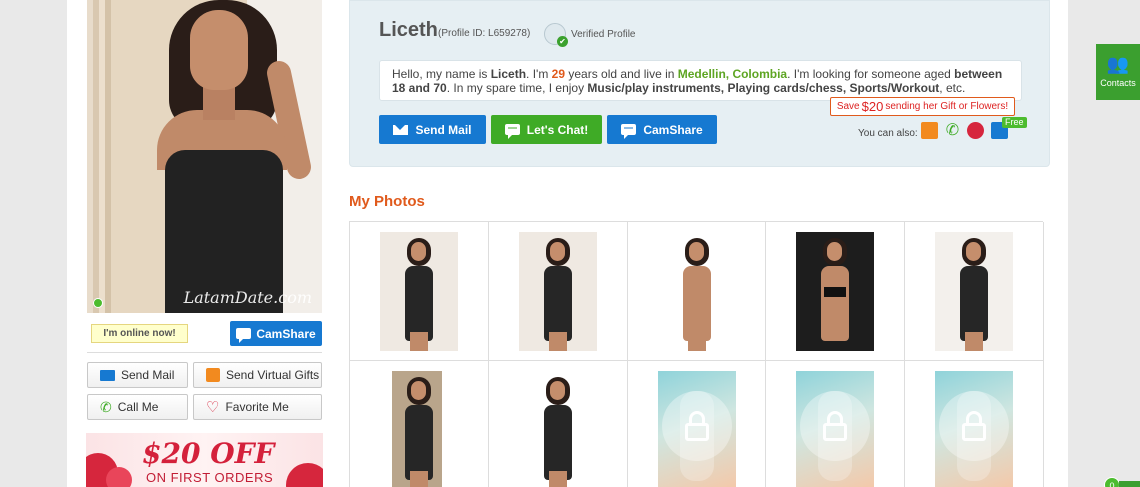  Describe the element at coordinates (204, 352) in the screenshot. I see `divider` at that location.